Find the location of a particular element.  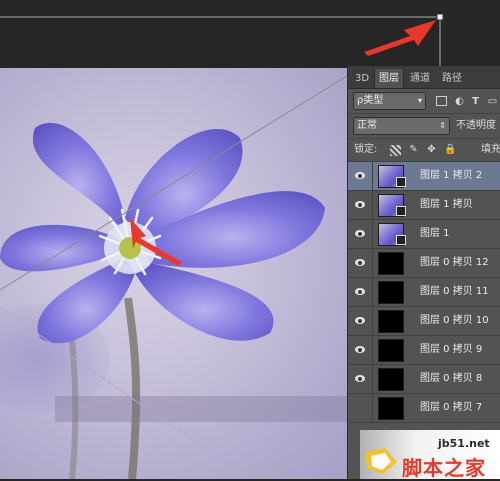

pixel-filter-icon is located at coordinates (441, 101).